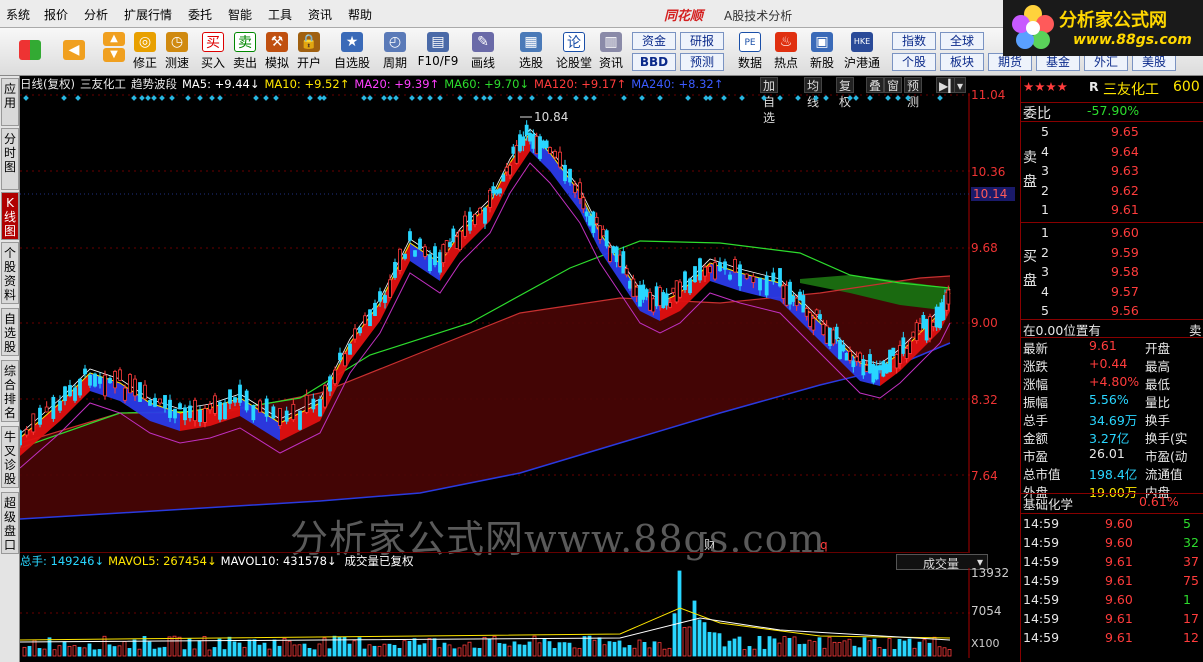 This screenshot has height=662, width=1203. I want to click on menu-analysis: 分析, so click(96, 14).